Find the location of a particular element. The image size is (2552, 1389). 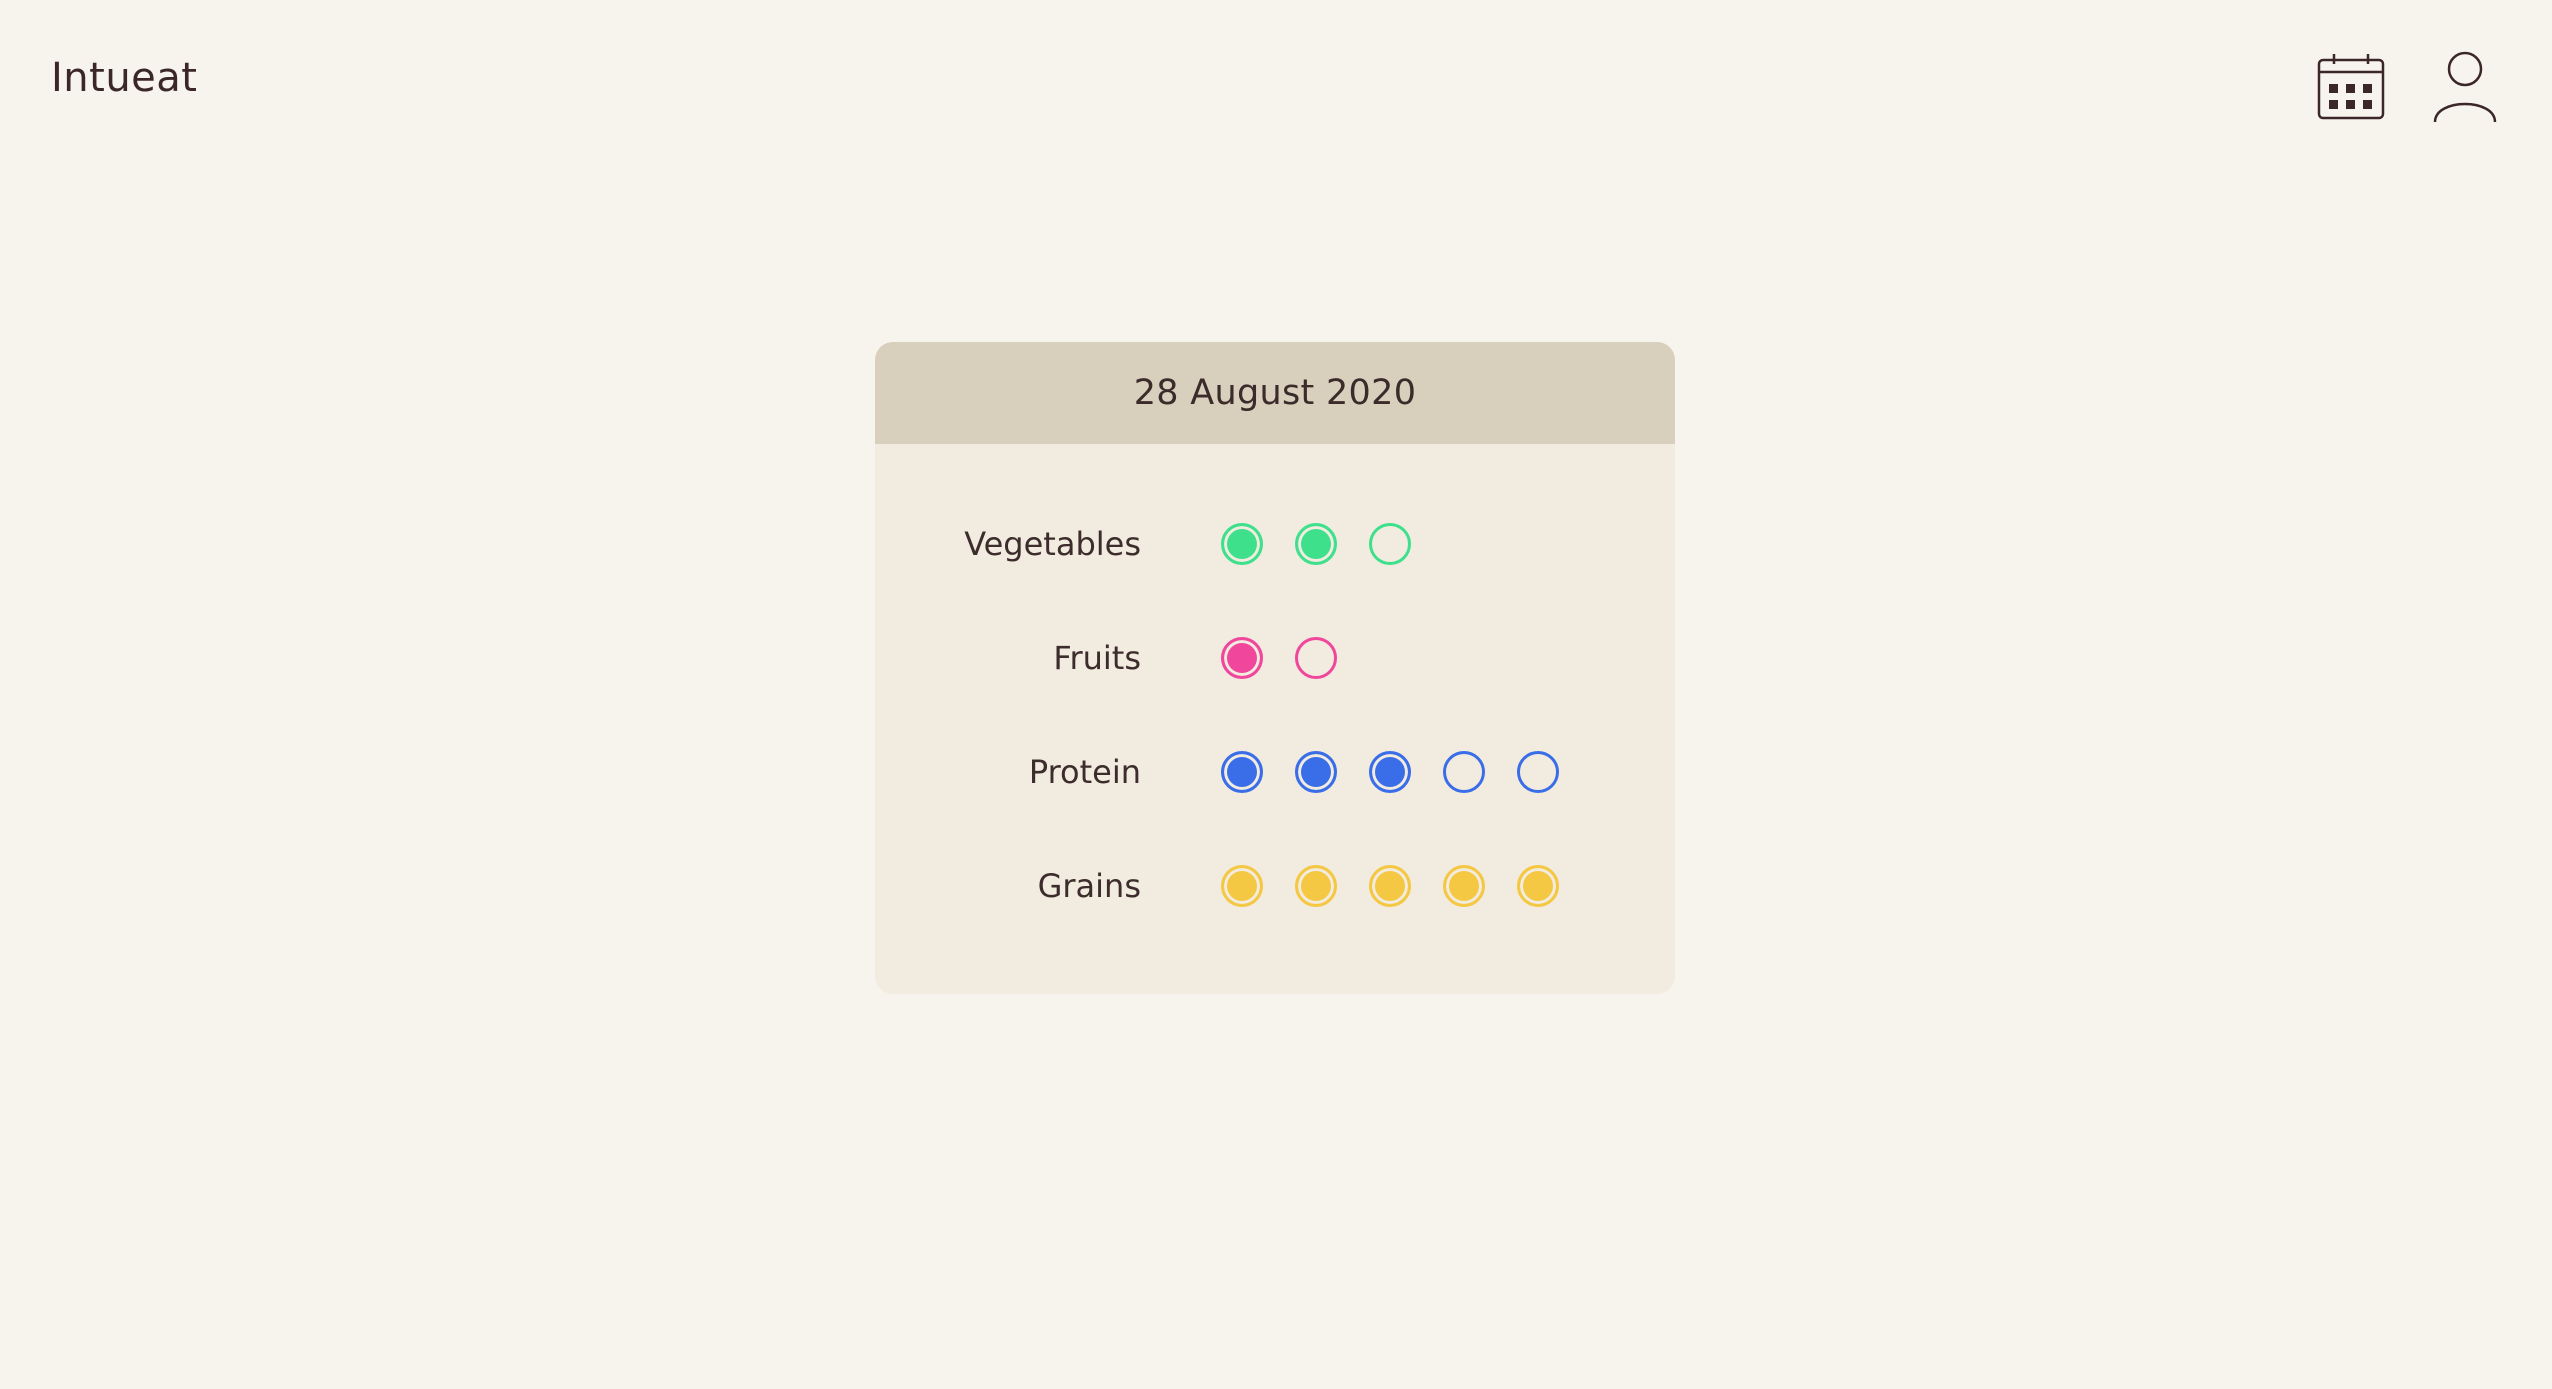

food-group-label: Protein is located at coordinates (1084, 772).